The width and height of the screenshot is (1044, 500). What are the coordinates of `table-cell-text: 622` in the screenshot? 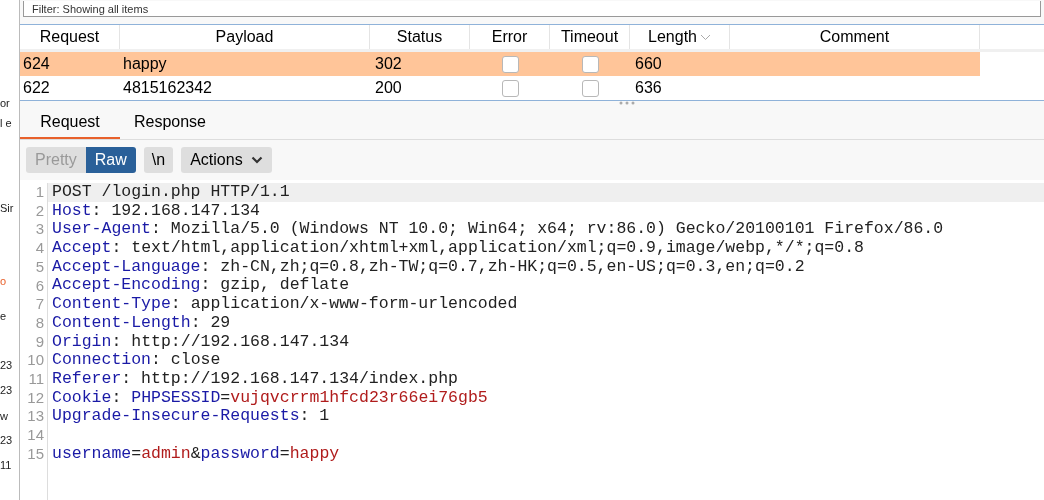 It's located at (36, 88).